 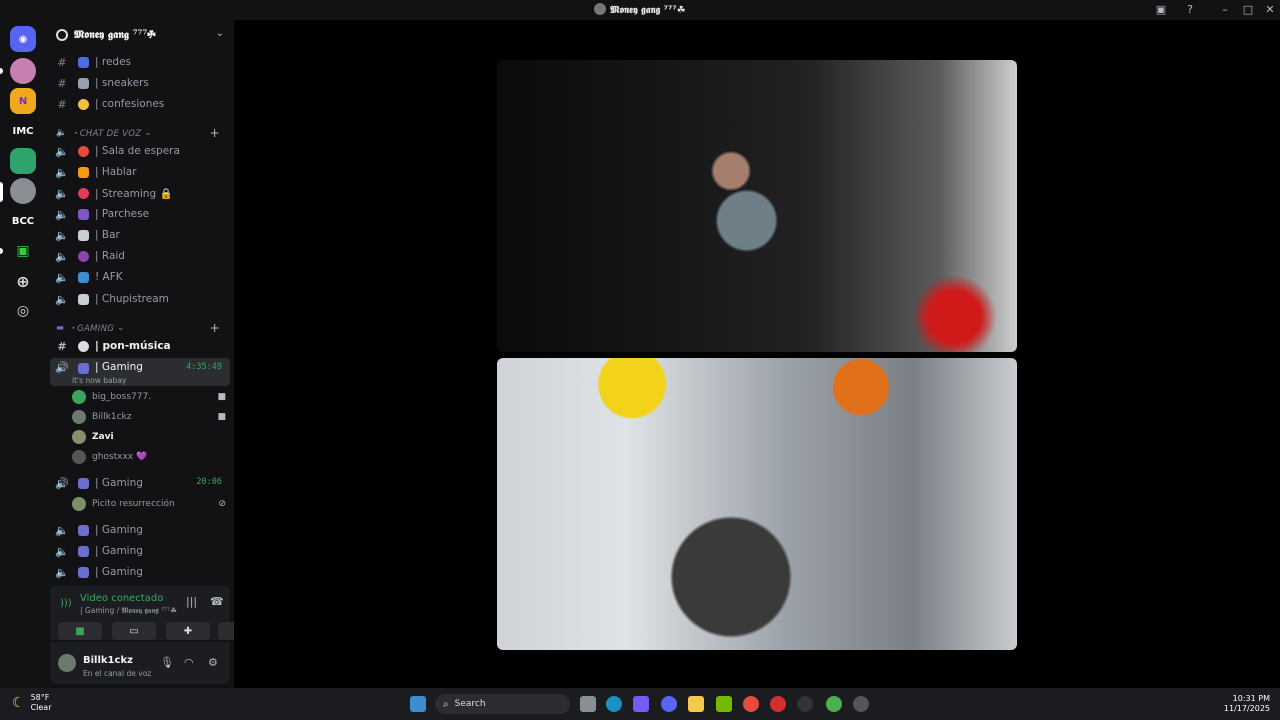 I want to click on voice-parchese: 🔈 | Parchese, so click(x=140, y=214).